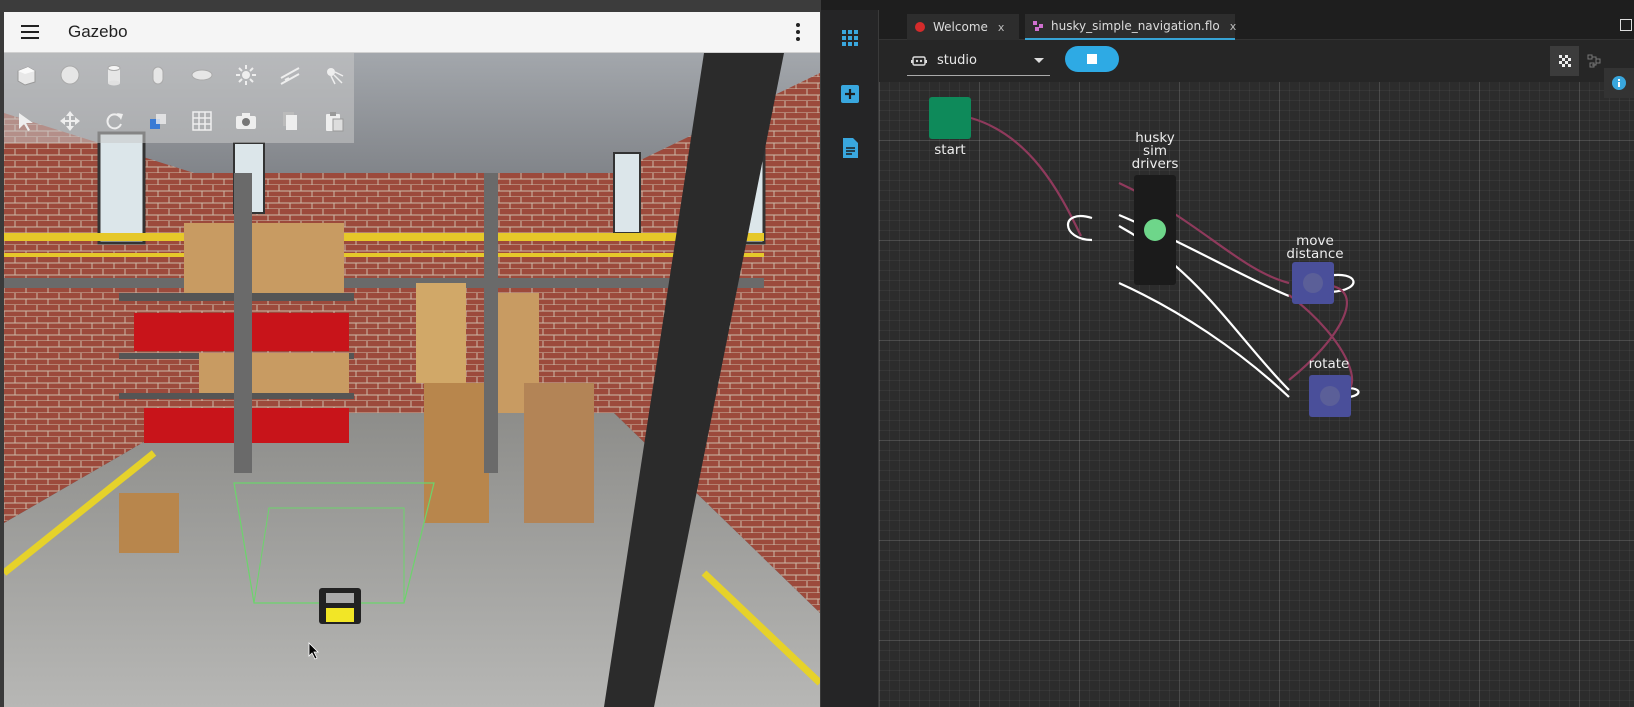  What do you see at coordinates (246, 75) in the screenshot?
I see `sun-light-icon` at bounding box center [246, 75].